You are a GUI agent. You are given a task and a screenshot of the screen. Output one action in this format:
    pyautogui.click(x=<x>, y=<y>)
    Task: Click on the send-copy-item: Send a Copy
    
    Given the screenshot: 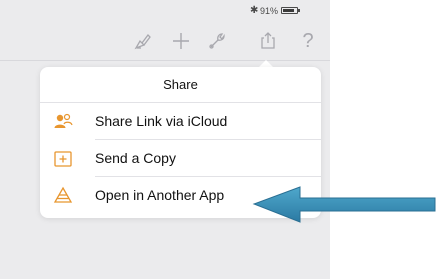 What is the action you would take?
    pyautogui.click(x=180, y=158)
    